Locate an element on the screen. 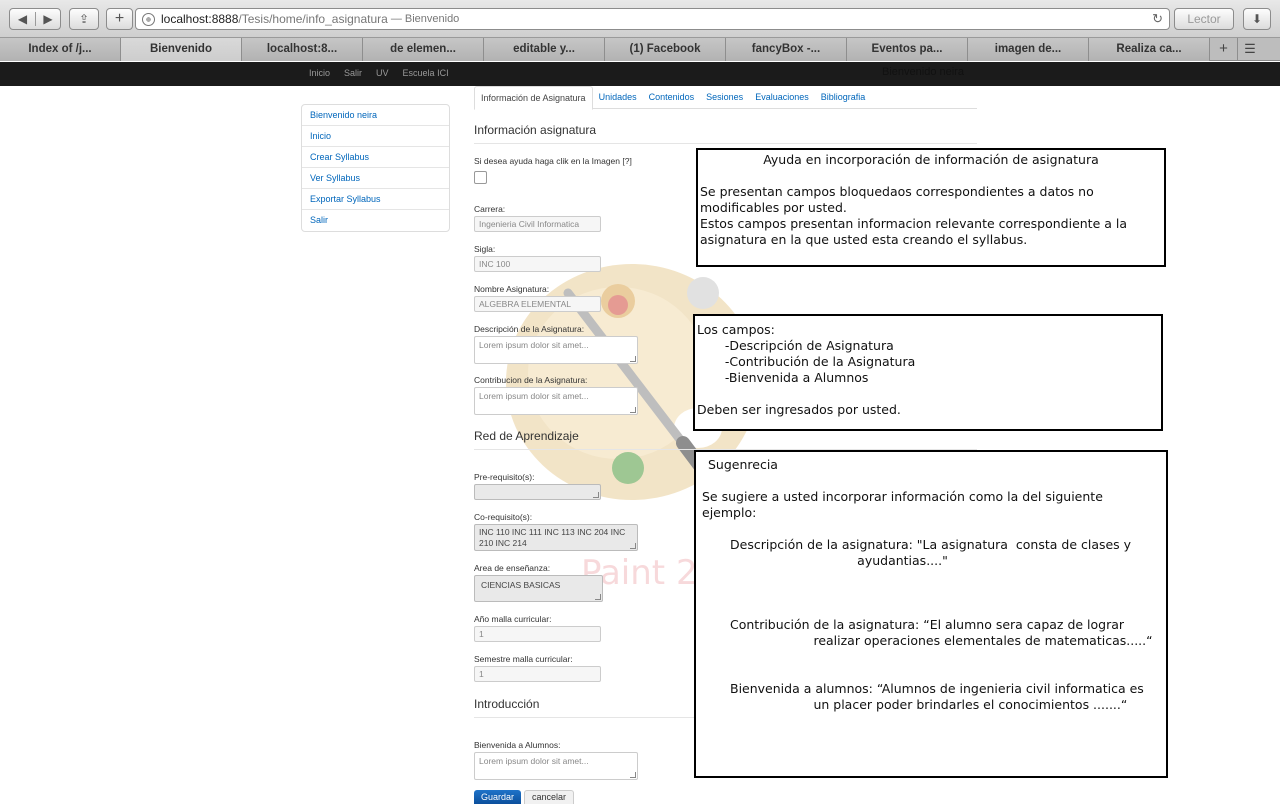  download-icon: ⬇ is located at coordinates (1257, 19).